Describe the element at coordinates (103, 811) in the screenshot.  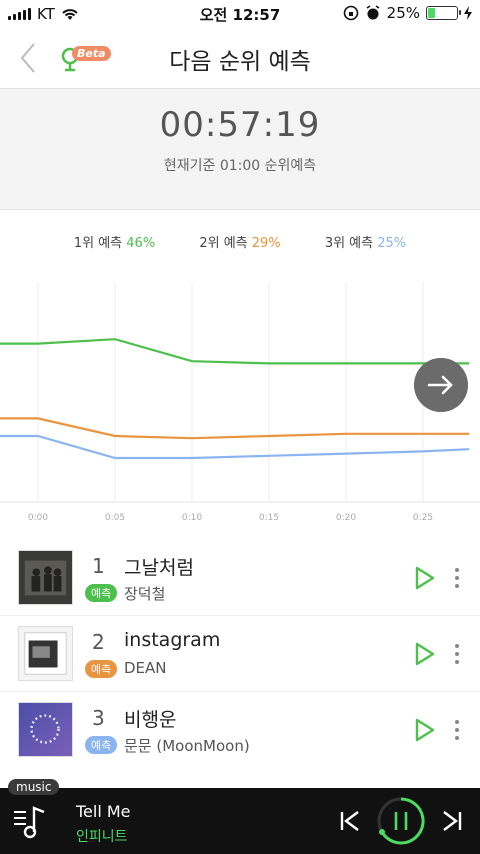
I see `player-song-title: Tell Me` at that location.